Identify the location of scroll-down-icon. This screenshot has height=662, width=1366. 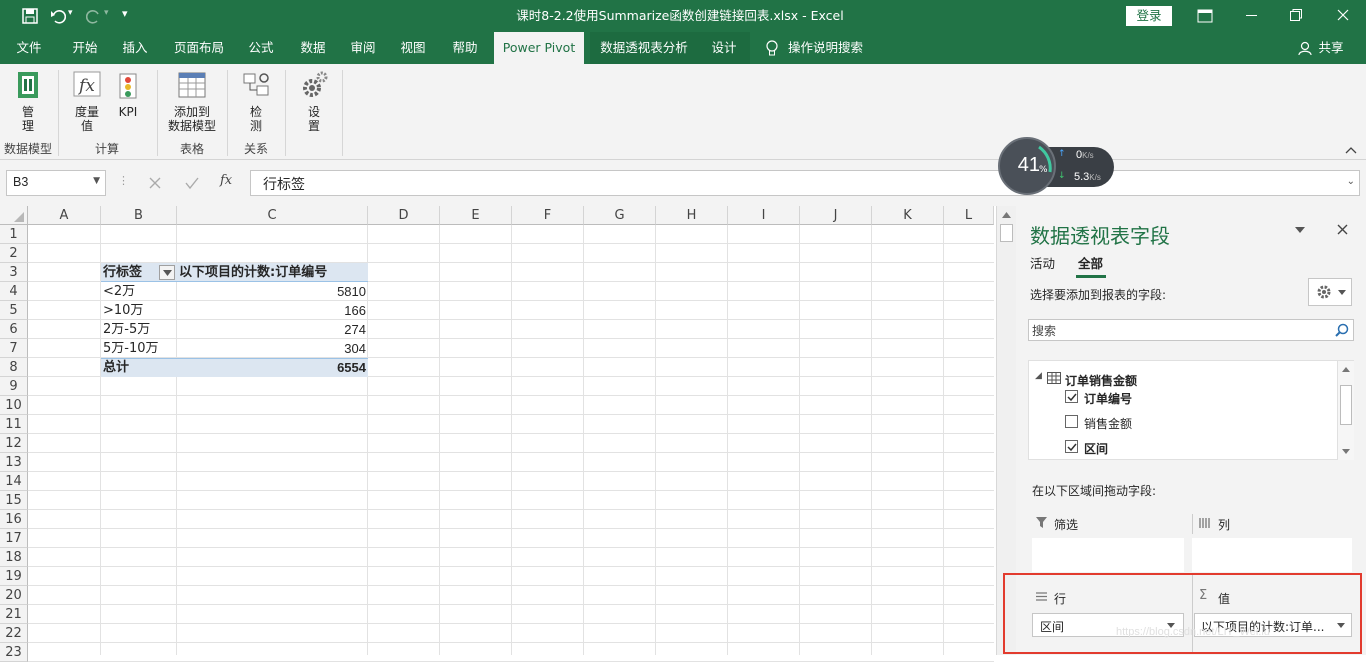
(1346, 451).